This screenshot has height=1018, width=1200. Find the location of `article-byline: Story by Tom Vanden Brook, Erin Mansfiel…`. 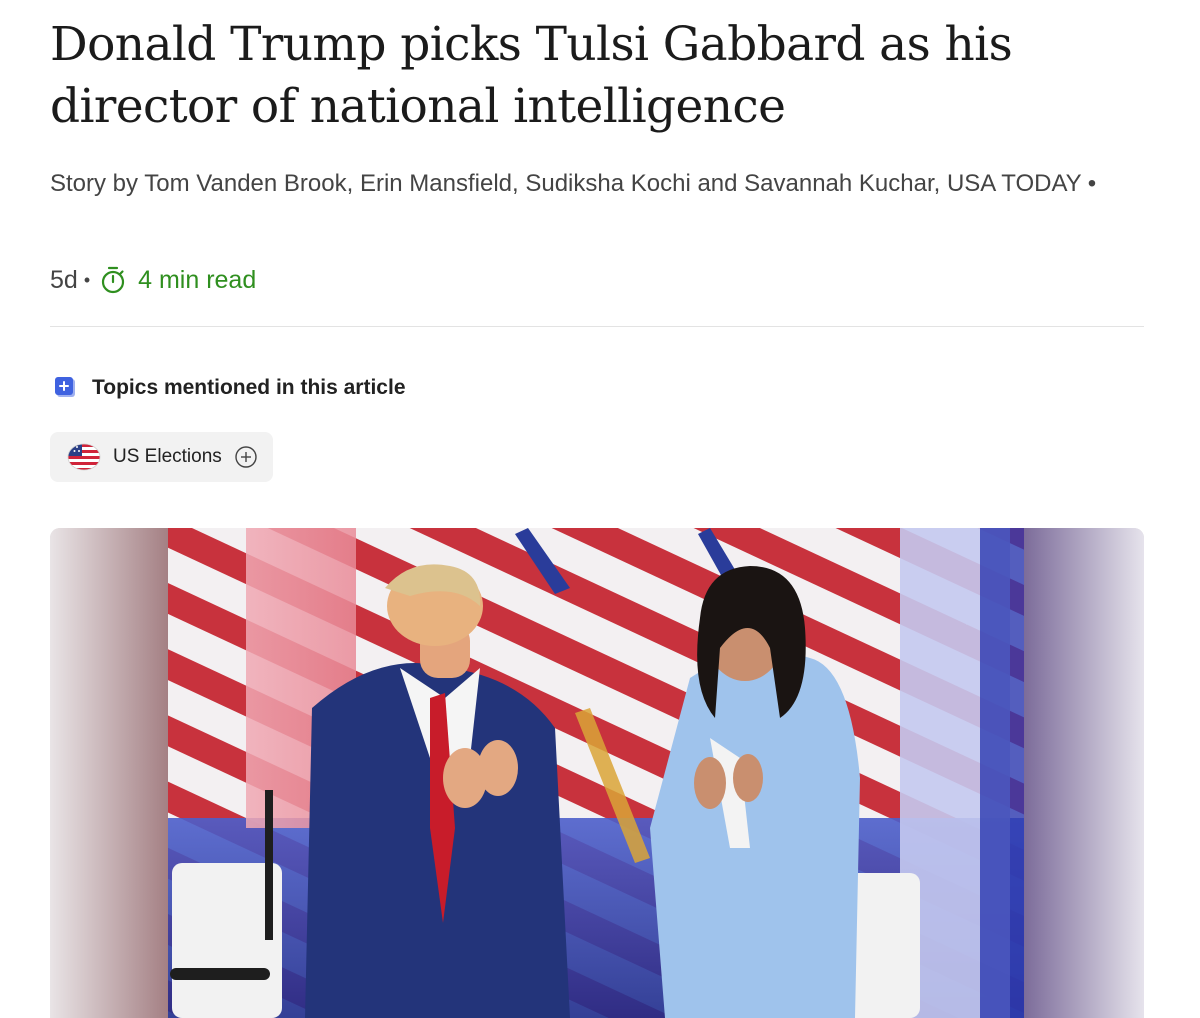

article-byline: Story by Tom Vanden Brook, Erin Mansfiel… is located at coordinates (573, 184).